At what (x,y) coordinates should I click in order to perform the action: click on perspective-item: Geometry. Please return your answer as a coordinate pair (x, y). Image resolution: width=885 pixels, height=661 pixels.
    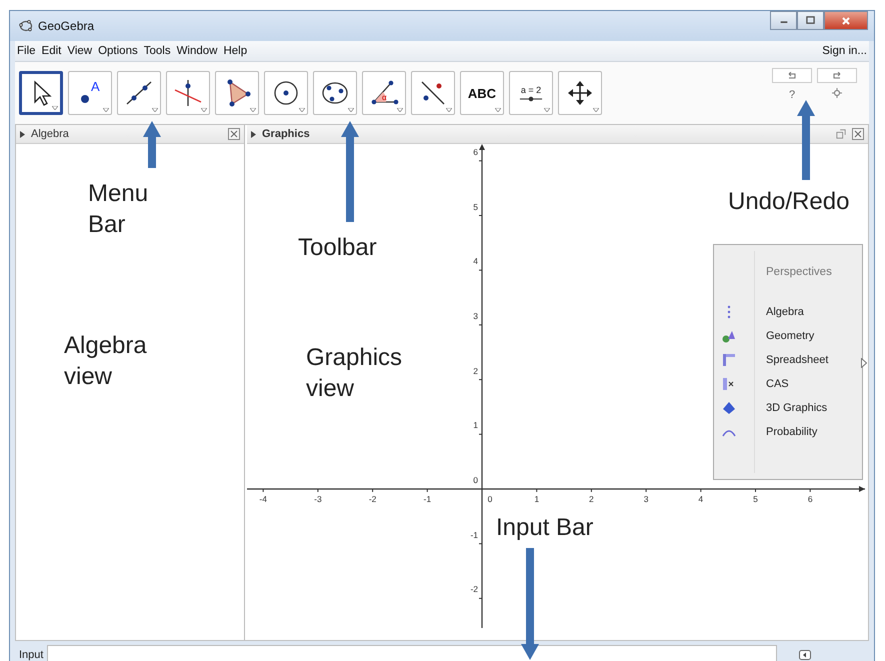
    Looking at the image, I should click on (790, 336).